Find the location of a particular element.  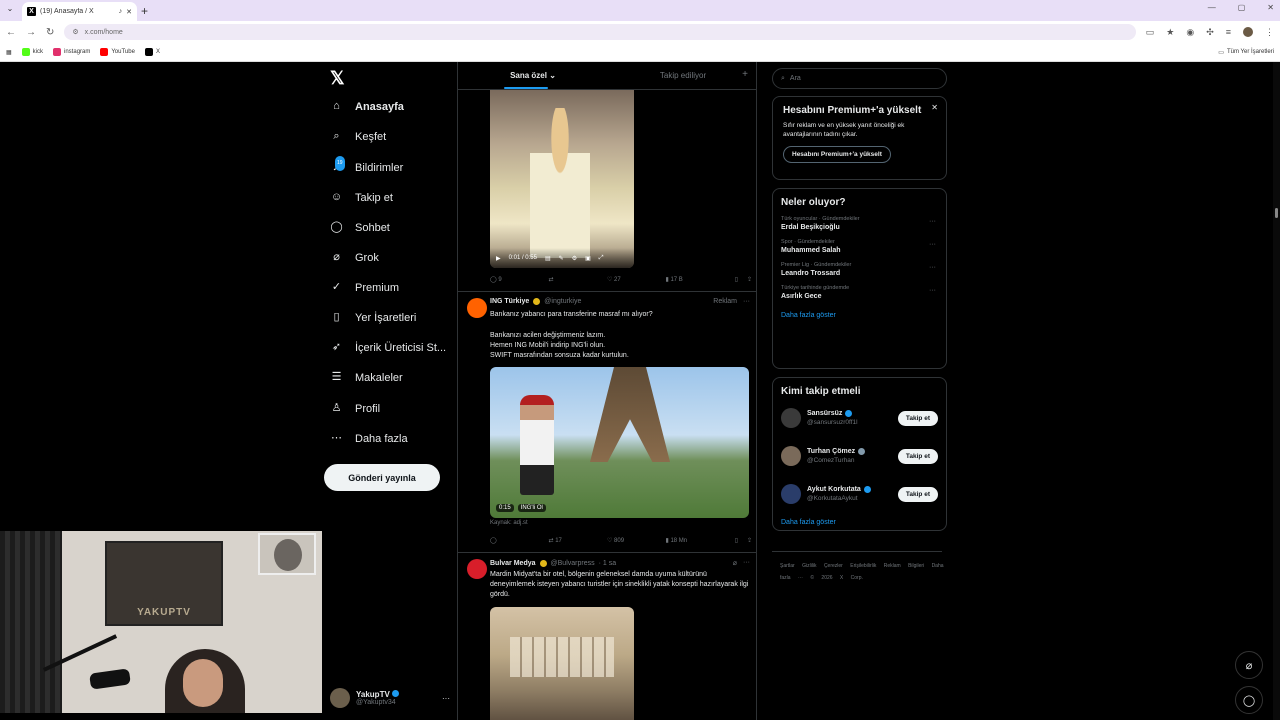

bookmark-instagram: instagram is located at coordinates (71, 52).